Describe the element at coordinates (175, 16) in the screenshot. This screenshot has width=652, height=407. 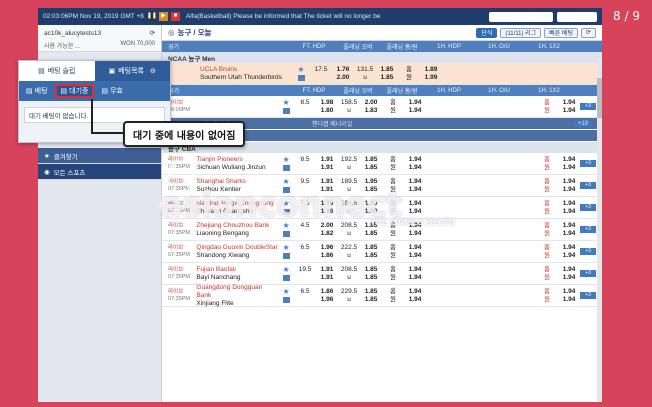
I see `stop-icon: ■` at that location.